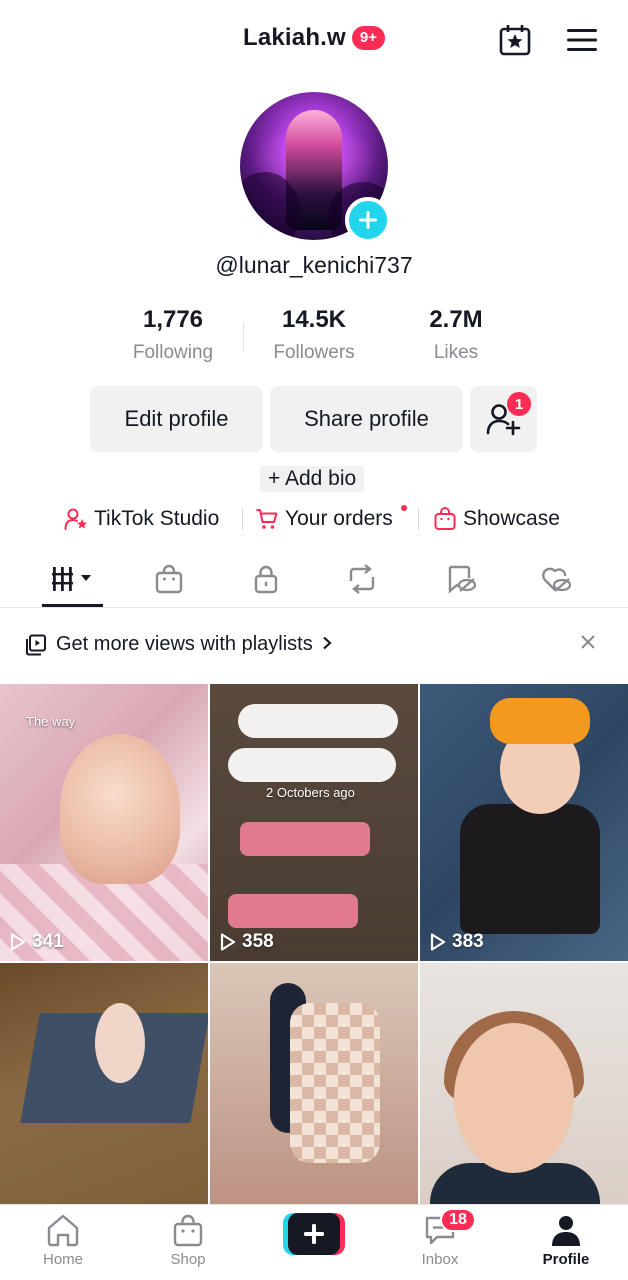 The width and height of the screenshot is (628, 1280). Describe the element at coordinates (468, 941) in the screenshot. I see `view-count-value: 383` at that location.